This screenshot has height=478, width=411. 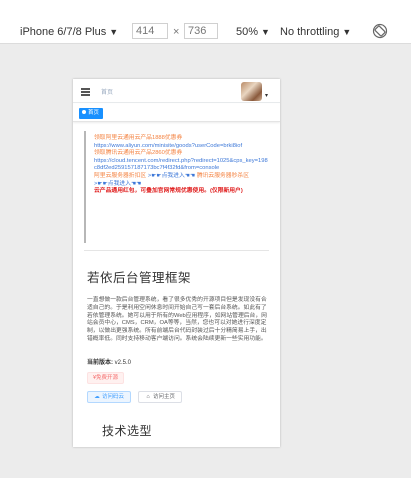 I want to click on avatar, so click(x=251, y=91).